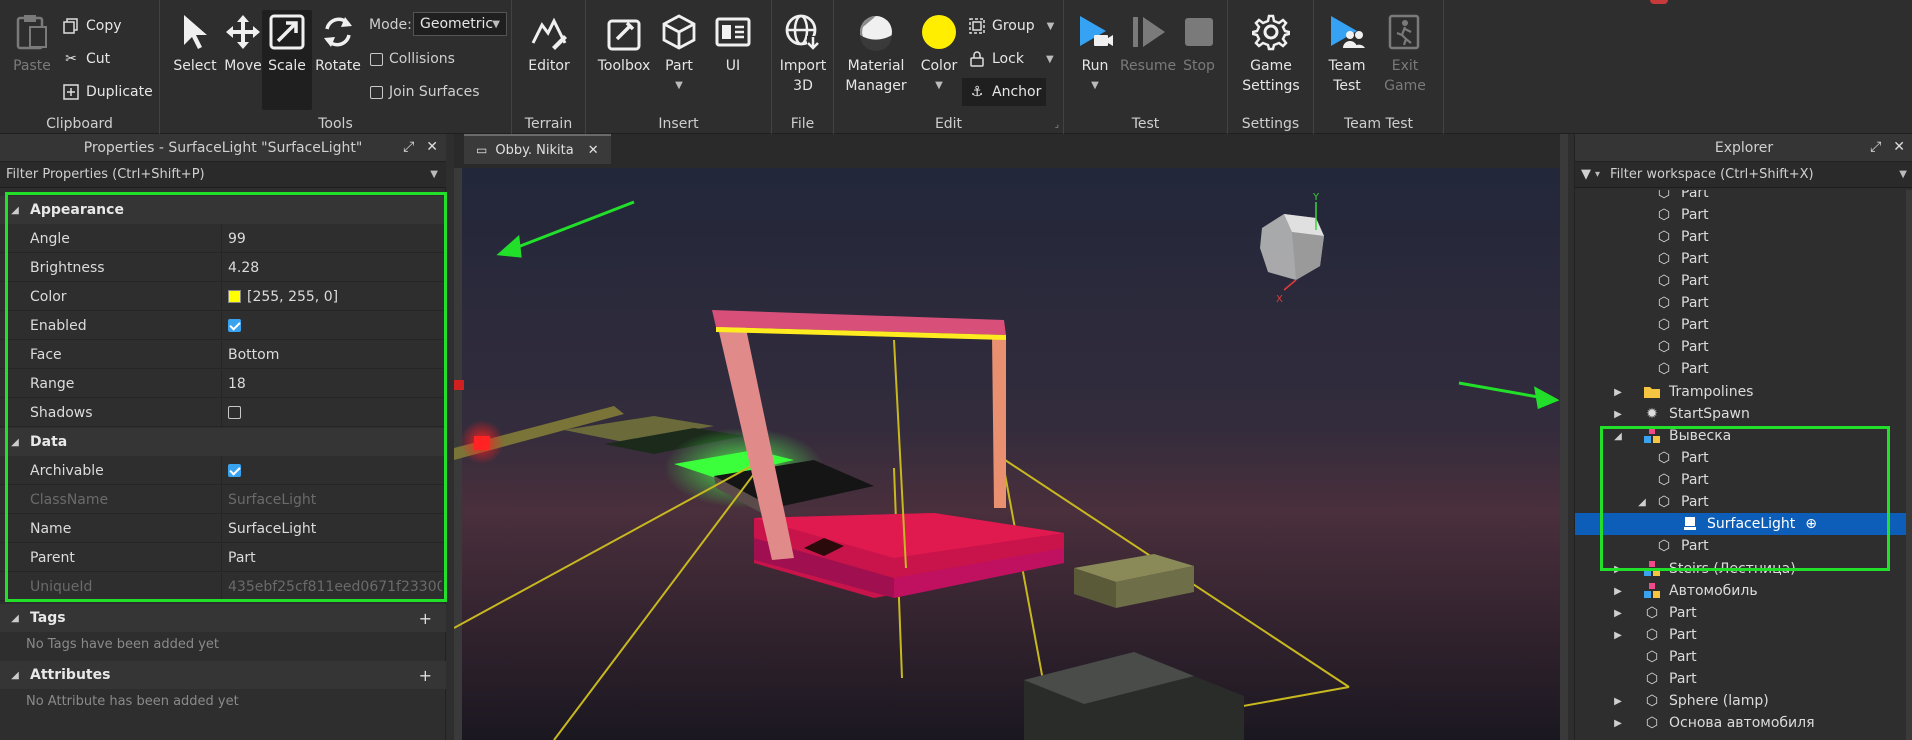  Describe the element at coordinates (338, 43) in the screenshot. I see `rotate-button: Rotate` at that location.